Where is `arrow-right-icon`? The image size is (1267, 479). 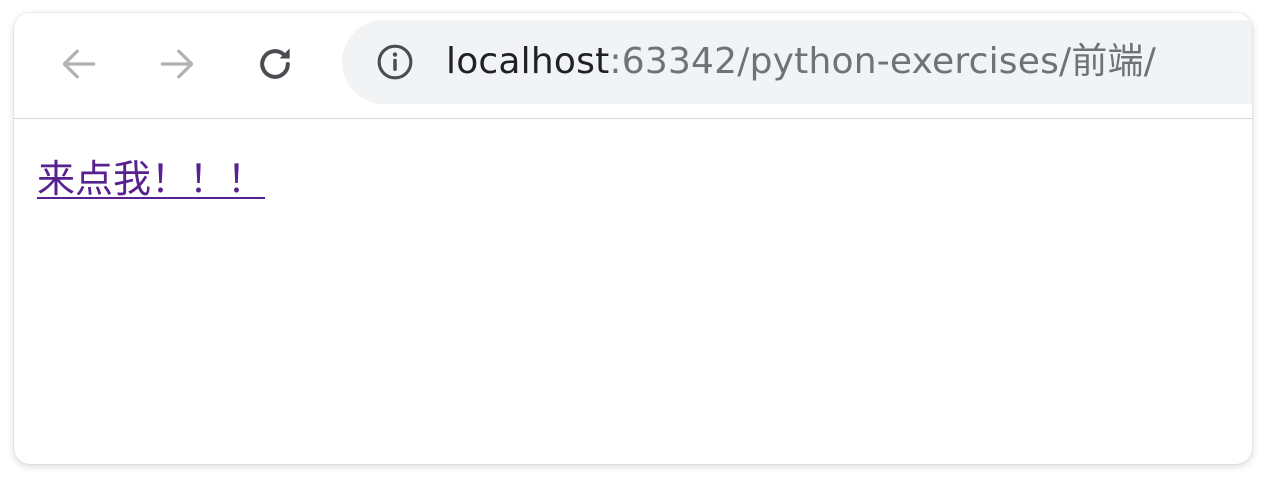 arrow-right-icon is located at coordinates (177, 64).